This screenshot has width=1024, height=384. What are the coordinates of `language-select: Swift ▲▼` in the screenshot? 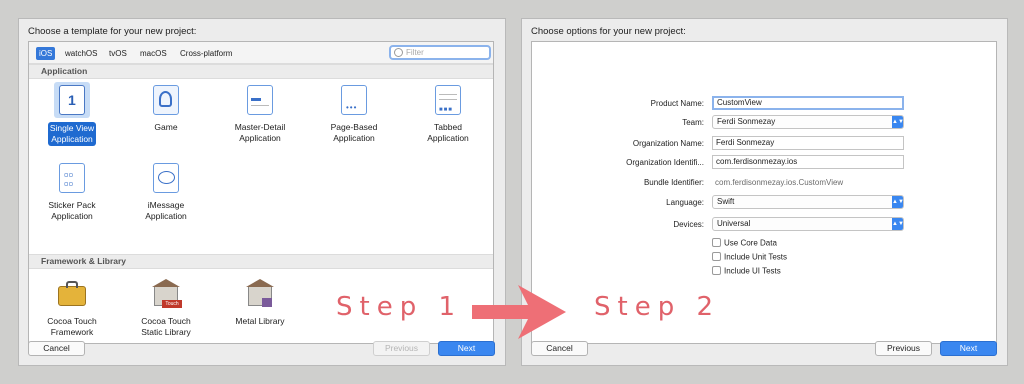 It's located at (808, 202).